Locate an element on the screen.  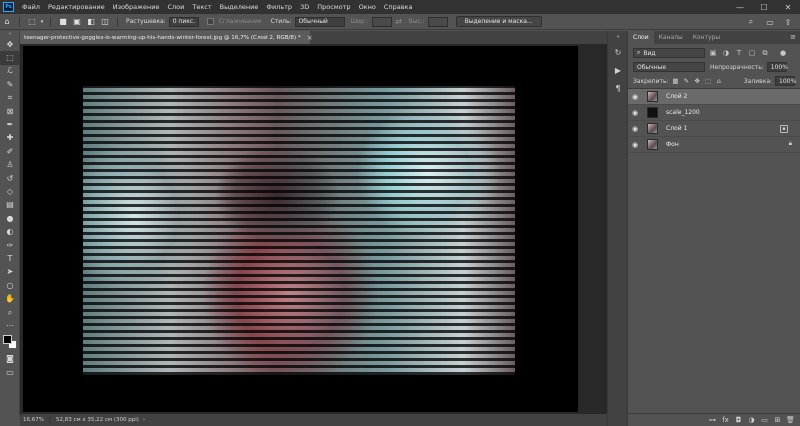
layer-name: Слой 1 is located at coordinates (676, 128).